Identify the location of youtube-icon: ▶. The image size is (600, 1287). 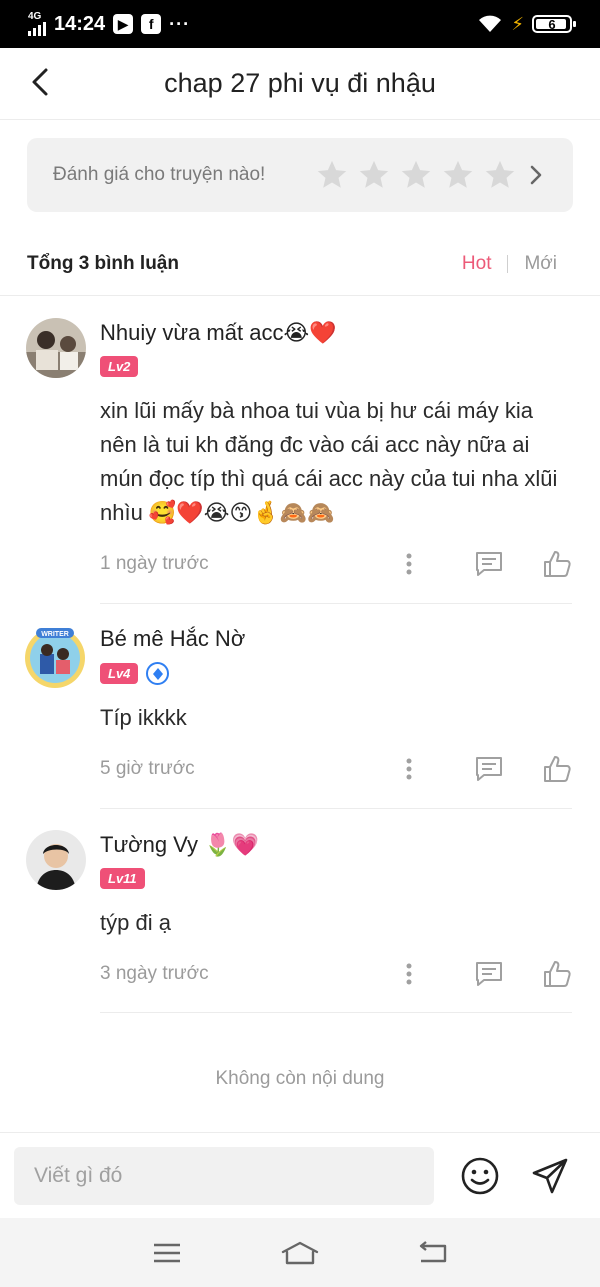
(123, 24).